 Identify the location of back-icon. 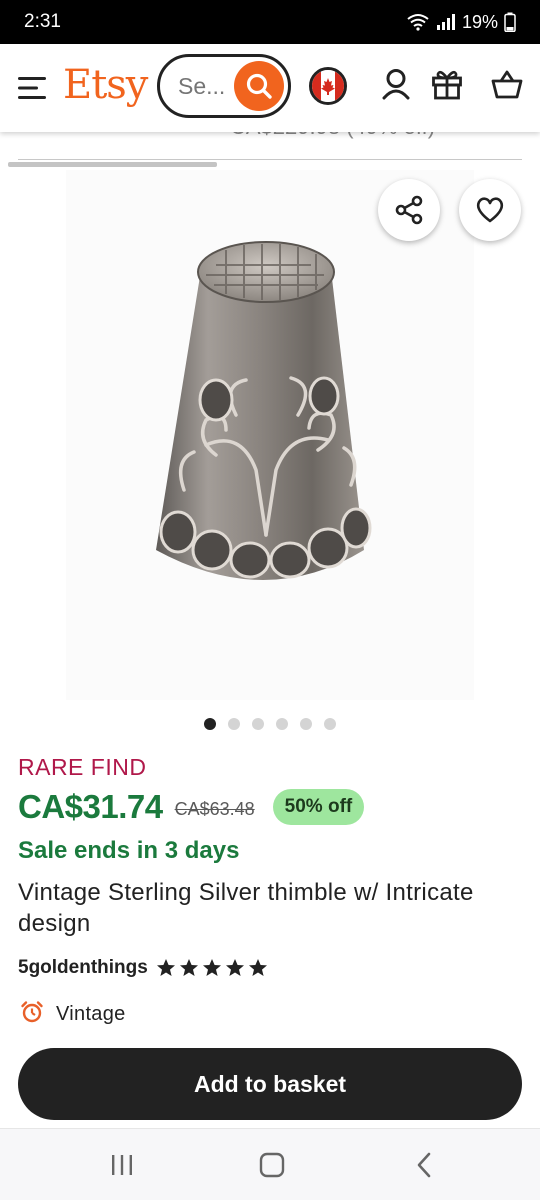
(424, 1165).